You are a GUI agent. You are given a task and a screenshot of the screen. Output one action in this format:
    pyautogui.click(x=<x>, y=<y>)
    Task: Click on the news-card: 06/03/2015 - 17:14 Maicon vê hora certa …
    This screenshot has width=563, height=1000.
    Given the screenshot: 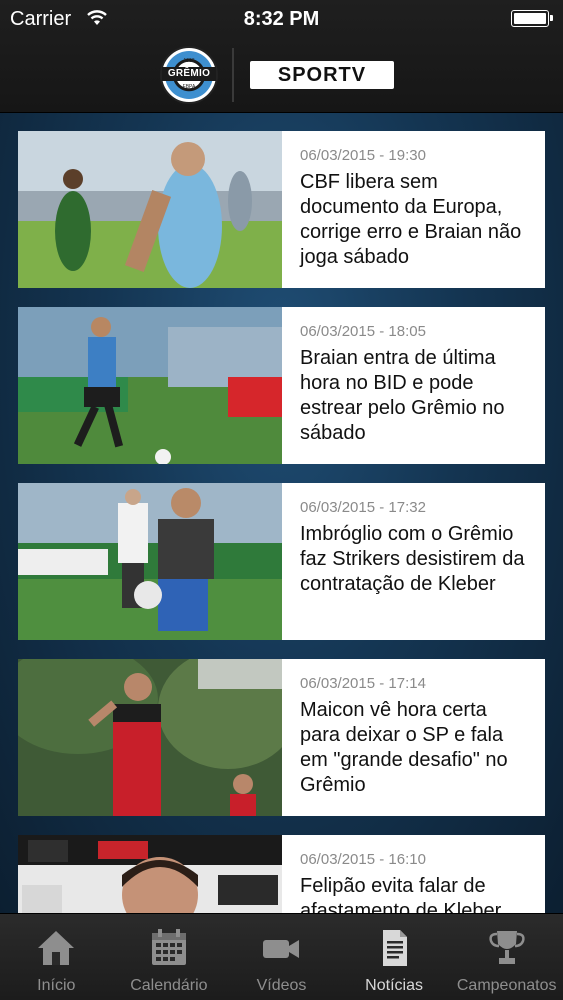 What is the action you would take?
    pyautogui.click(x=281, y=737)
    